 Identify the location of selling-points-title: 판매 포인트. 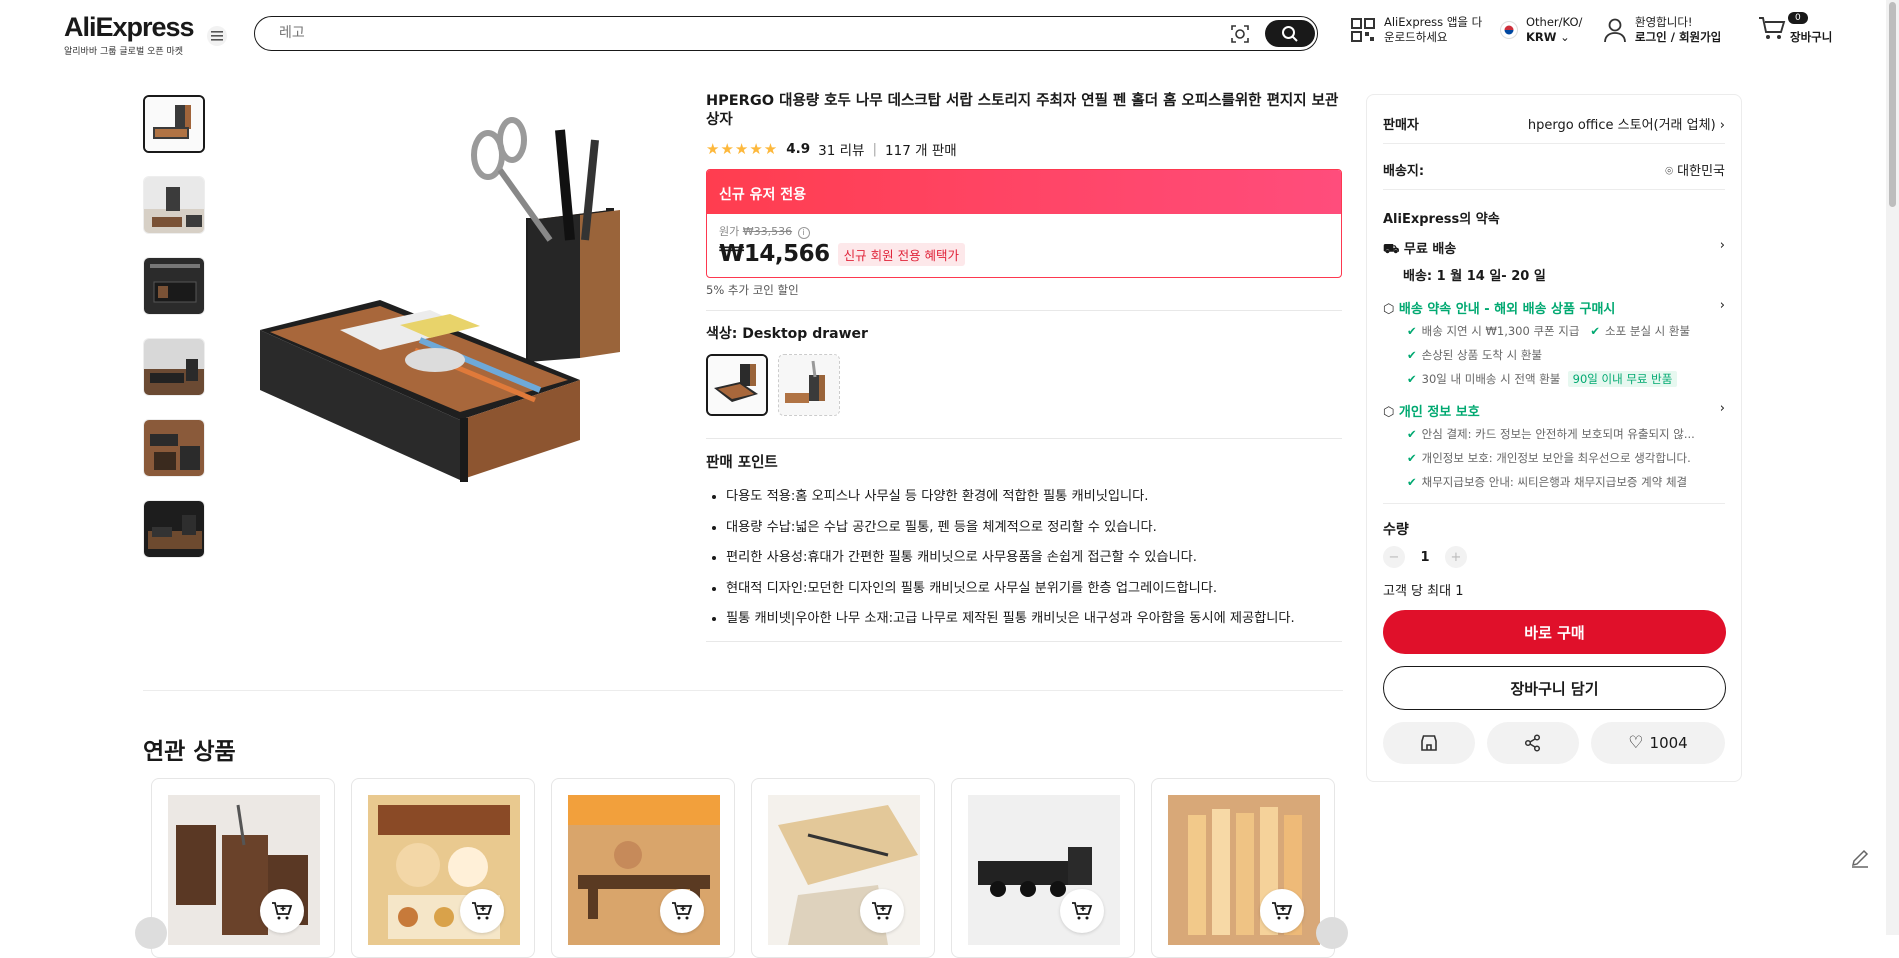
(742, 463).